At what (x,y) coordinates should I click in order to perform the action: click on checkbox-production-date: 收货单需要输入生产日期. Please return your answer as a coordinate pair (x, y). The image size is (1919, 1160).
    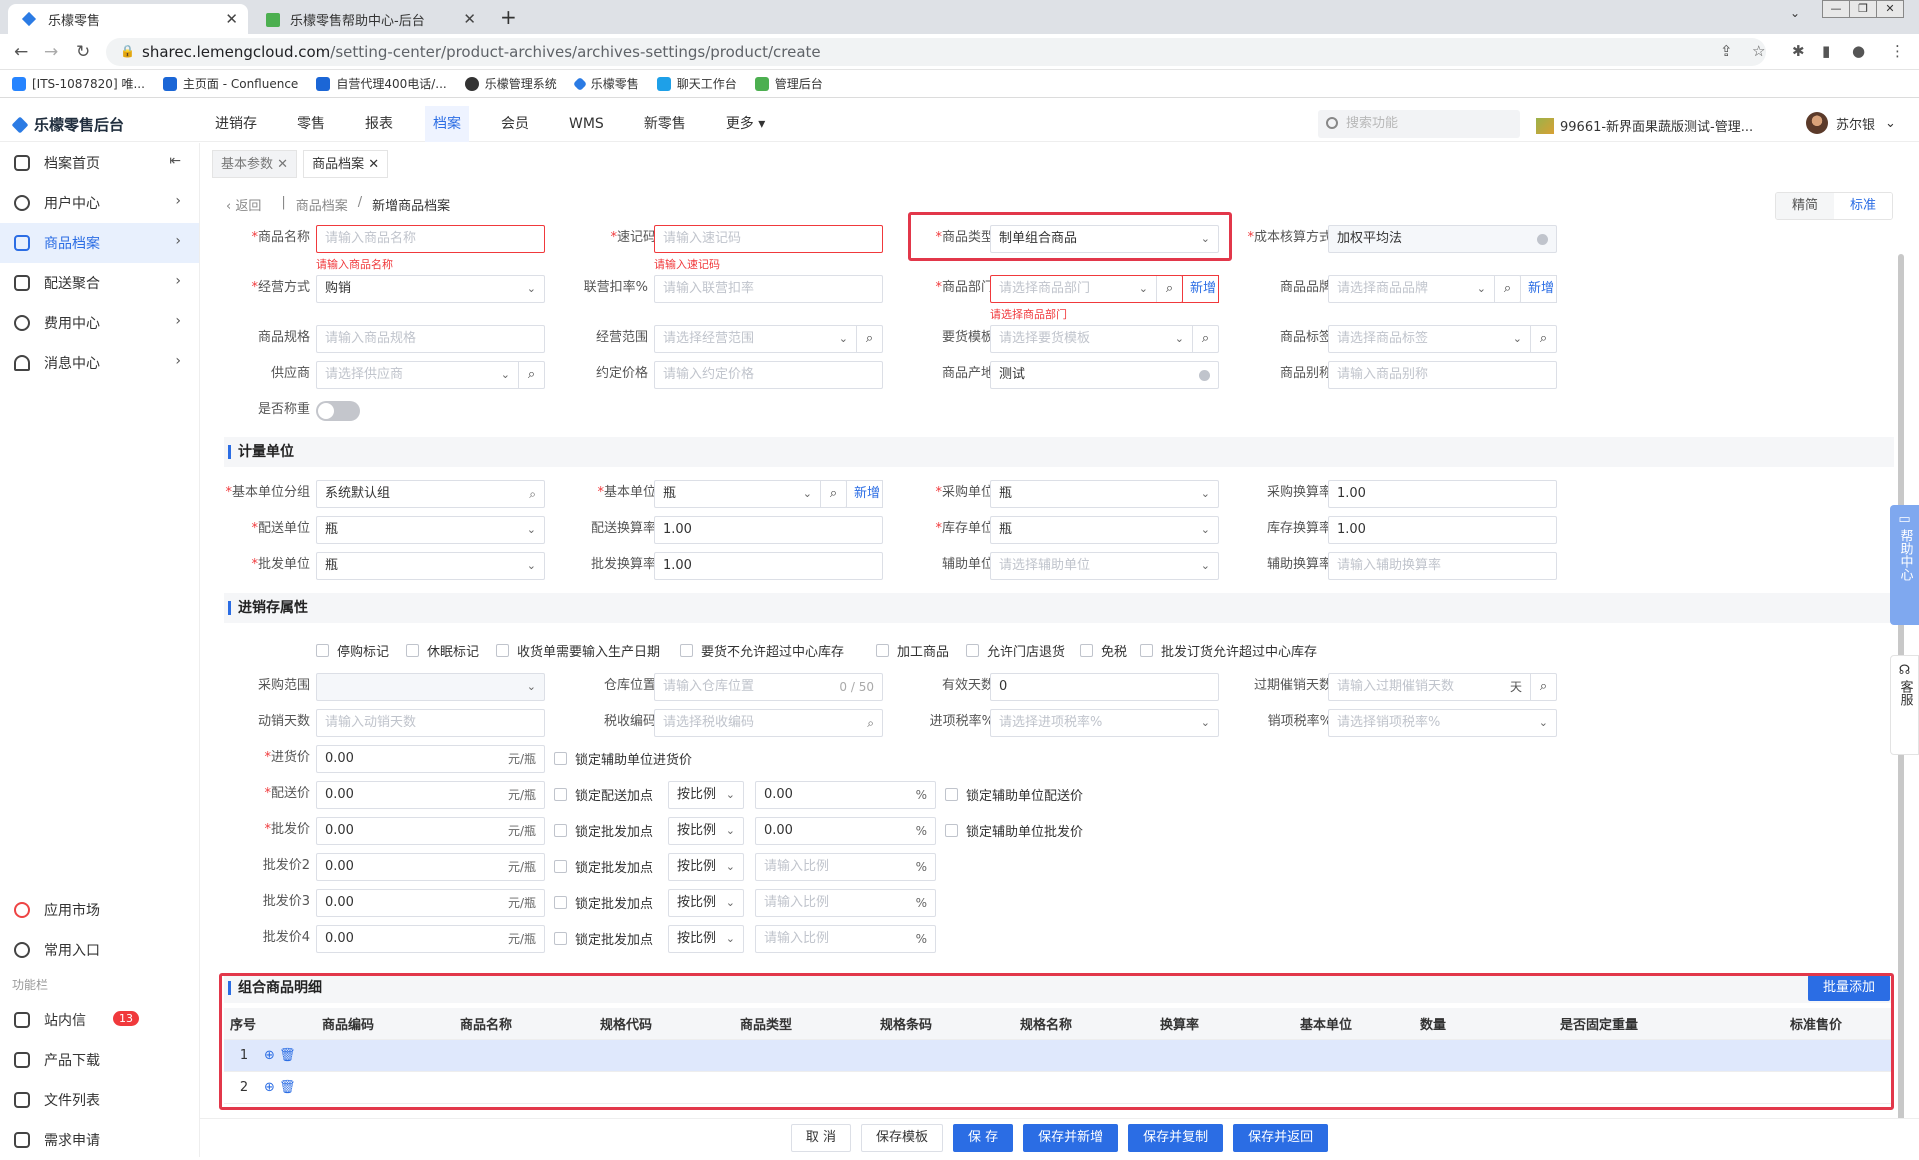
    Looking at the image, I should click on (578, 650).